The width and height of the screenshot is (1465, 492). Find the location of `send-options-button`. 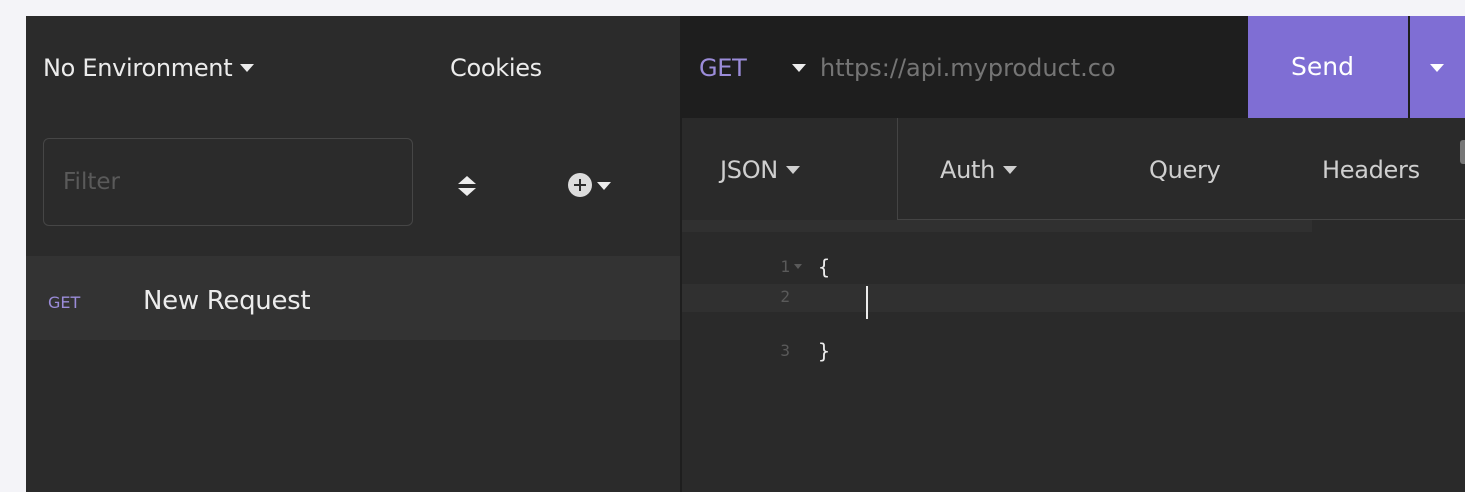

send-options-button is located at coordinates (1437, 67).